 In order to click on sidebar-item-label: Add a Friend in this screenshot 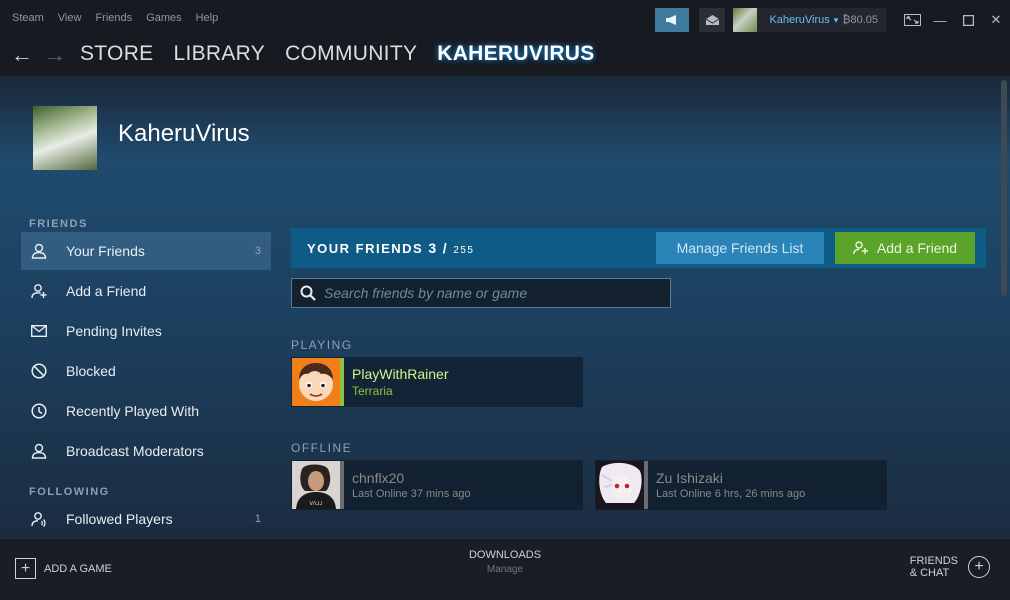, I will do `click(106, 291)`.